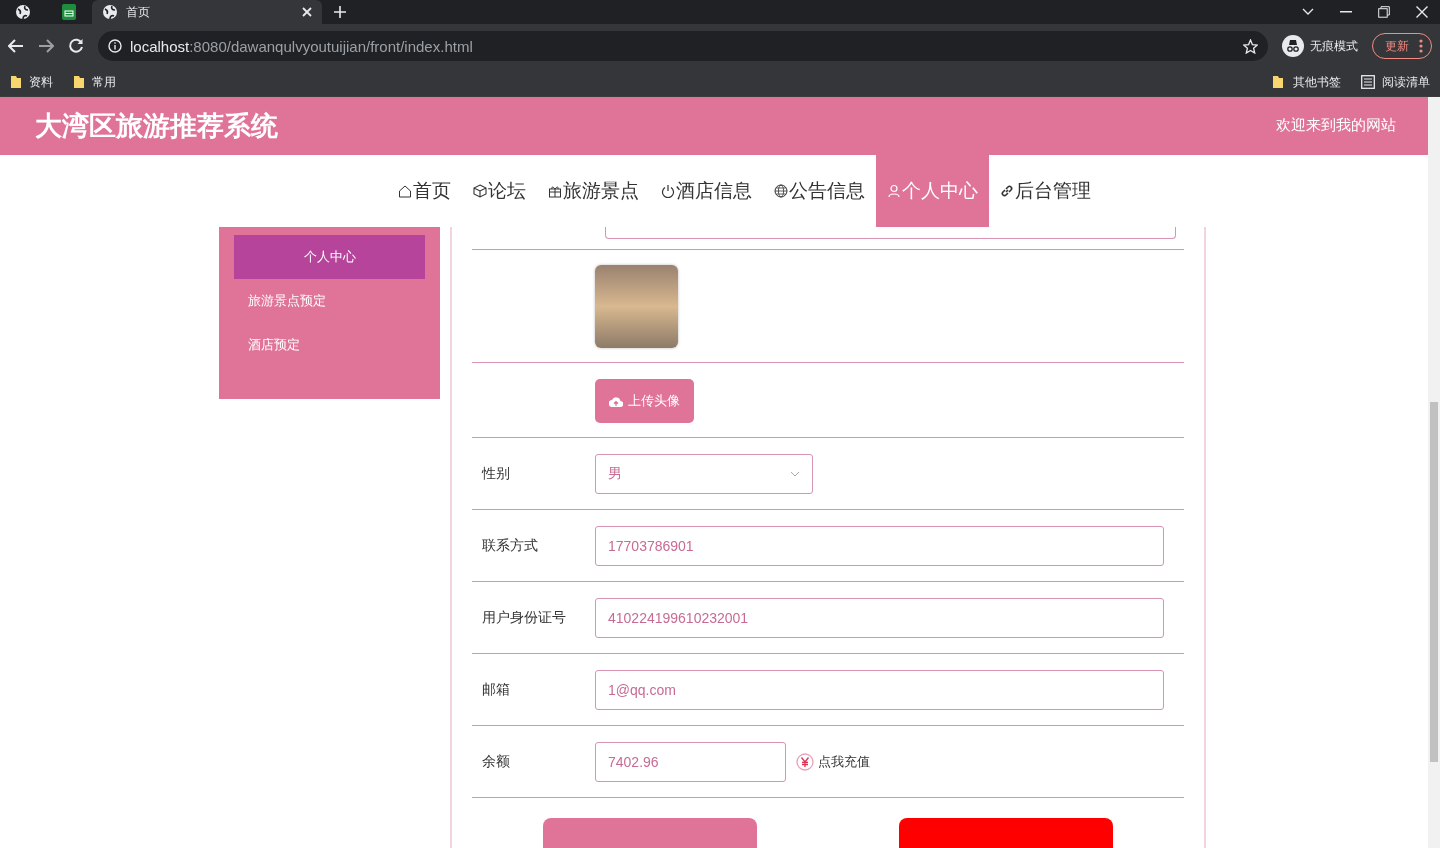 This screenshot has height=848, width=1440. I want to click on input-field, so click(890, 233).